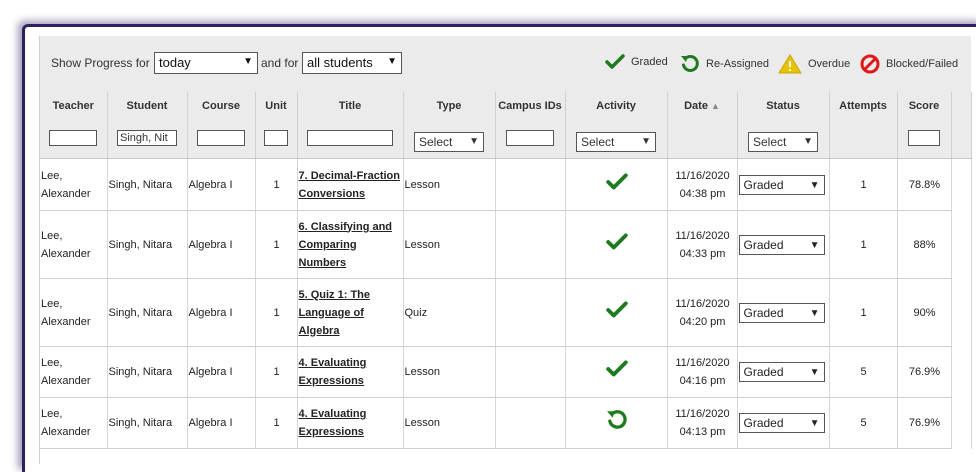 This screenshot has width=976, height=472. Describe the element at coordinates (100, 63) in the screenshot. I see `show-progress-label: Show Progress for` at that location.